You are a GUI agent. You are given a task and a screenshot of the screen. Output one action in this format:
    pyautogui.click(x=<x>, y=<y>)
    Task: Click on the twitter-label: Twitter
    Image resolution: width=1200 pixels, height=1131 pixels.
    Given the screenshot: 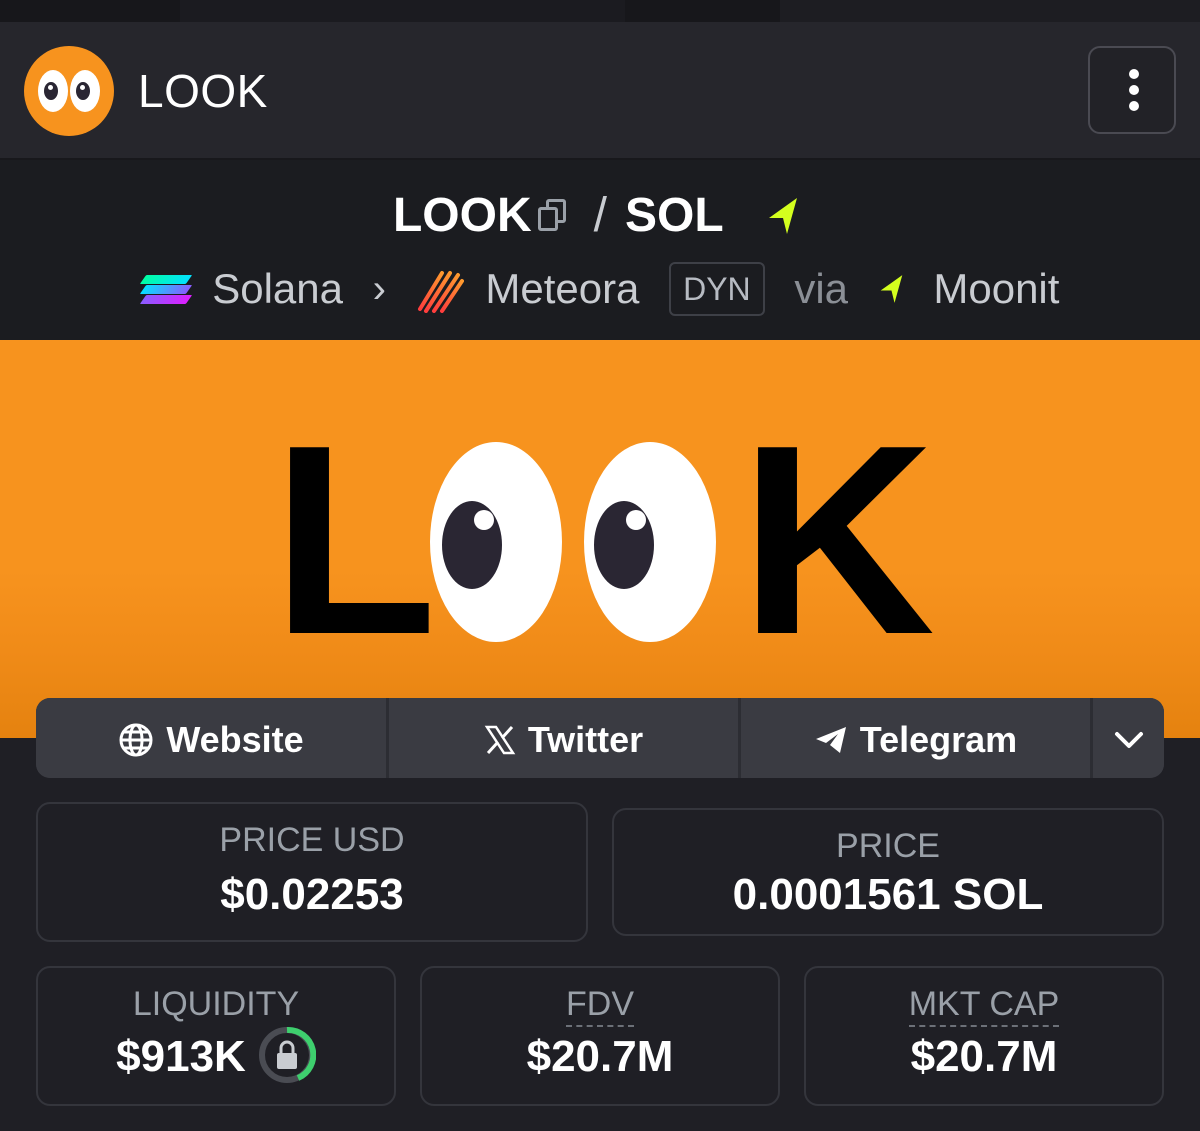 What is the action you would take?
    pyautogui.click(x=585, y=740)
    